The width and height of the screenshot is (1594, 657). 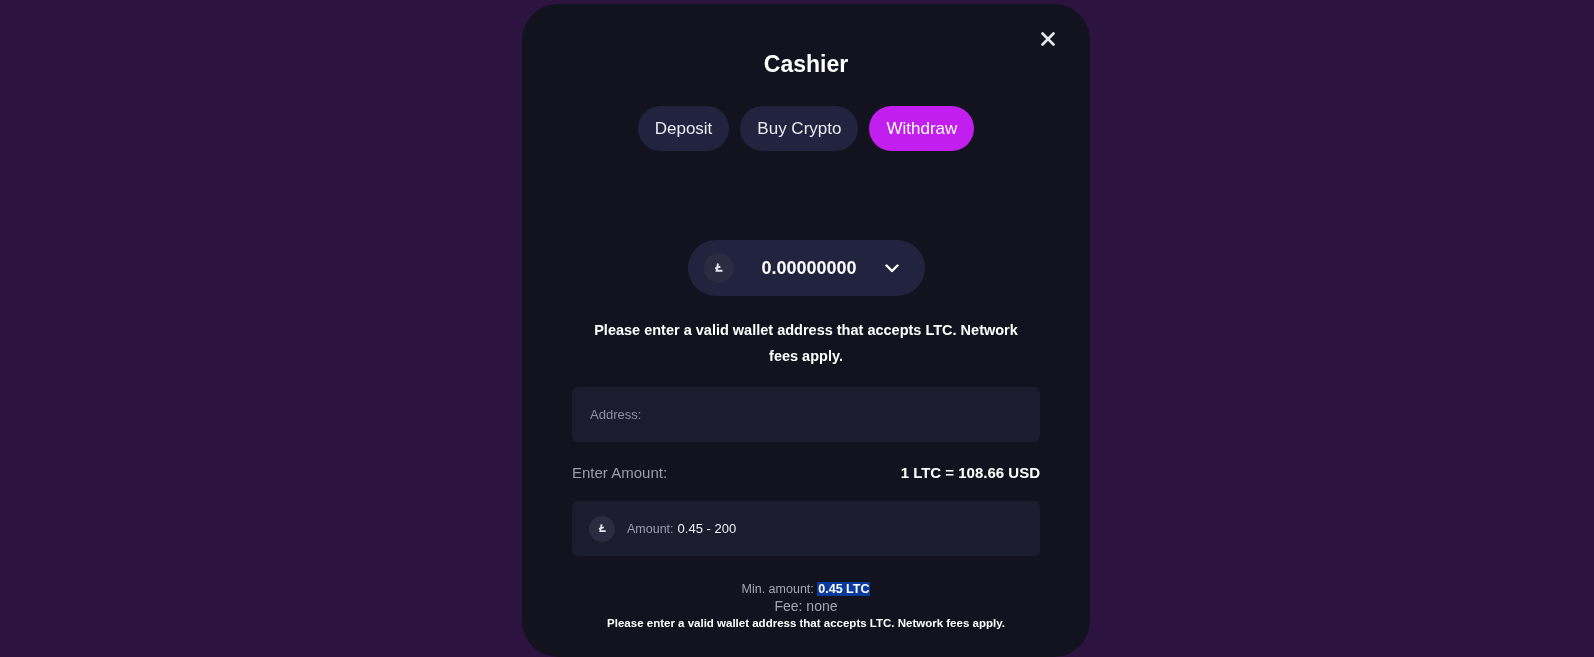 What do you see at coordinates (650, 528) in the screenshot?
I see `amount-field-label: Amount:` at bounding box center [650, 528].